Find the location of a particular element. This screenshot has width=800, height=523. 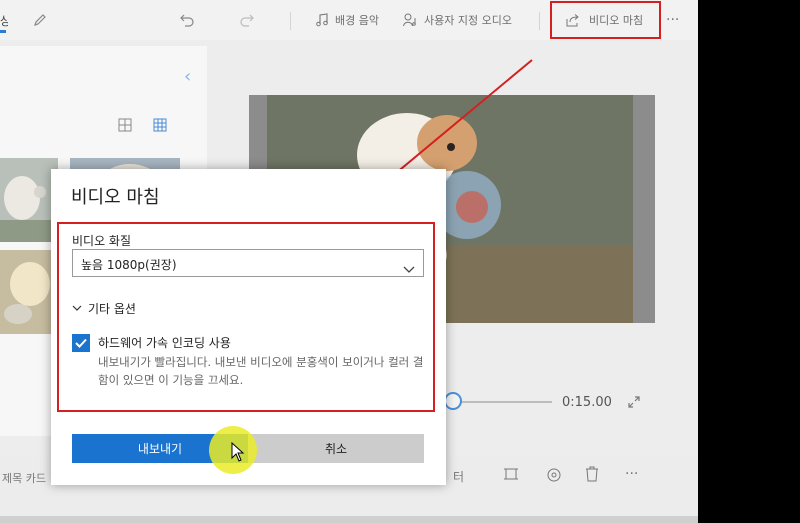

dialog-title: 비디오 마침 is located at coordinates (115, 197).